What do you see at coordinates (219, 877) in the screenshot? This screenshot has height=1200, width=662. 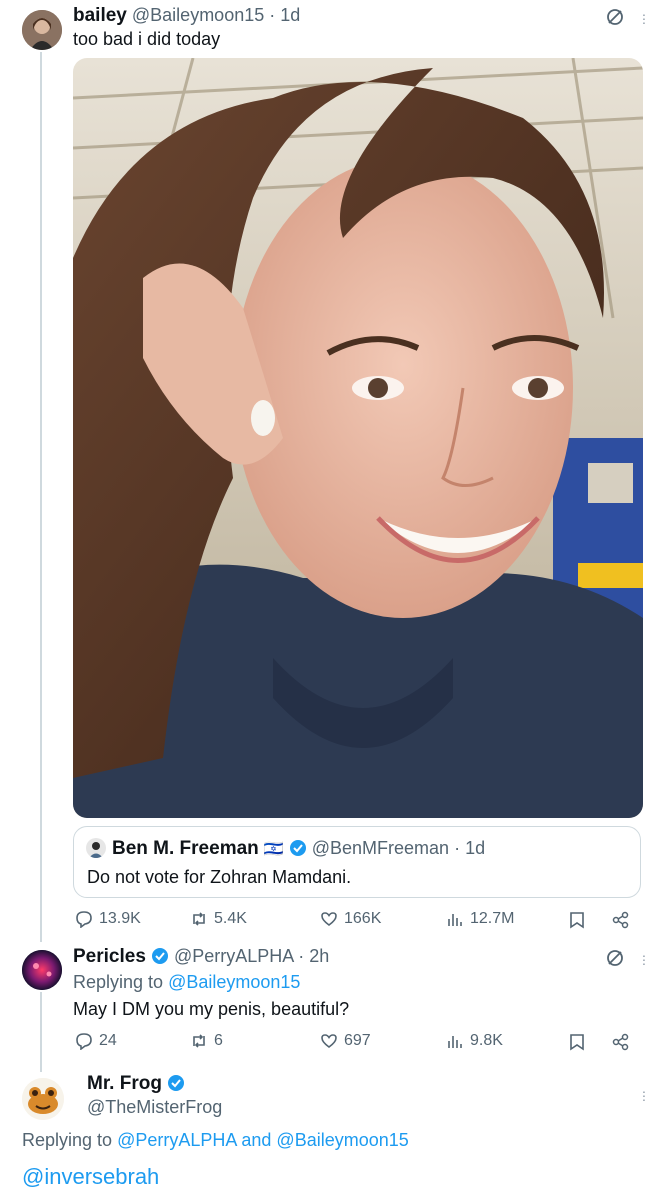 I see `quote-text: Do not vote for Zohran Mamdani.` at bounding box center [219, 877].